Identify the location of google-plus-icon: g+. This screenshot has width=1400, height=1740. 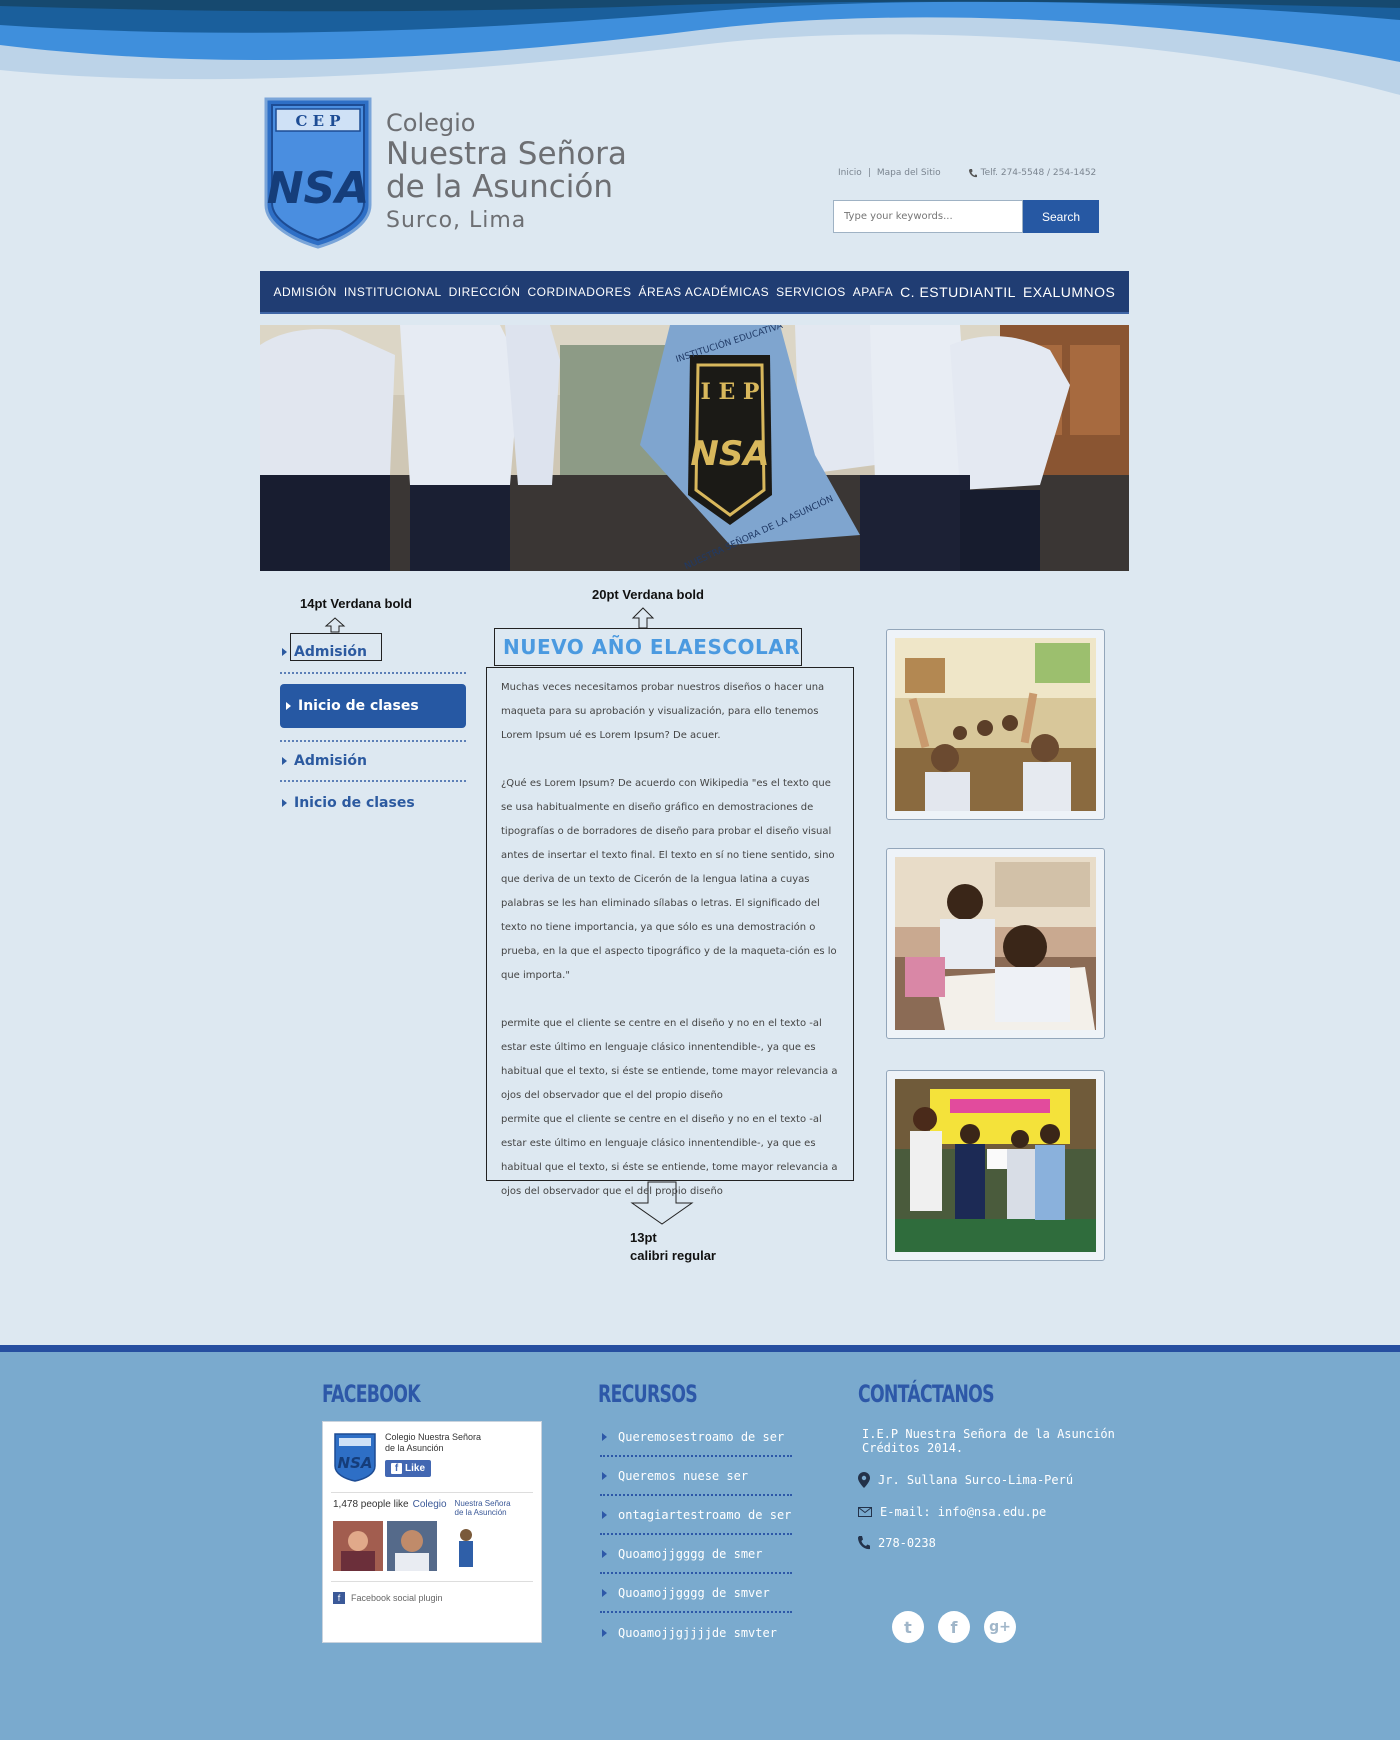
(1000, 1627).